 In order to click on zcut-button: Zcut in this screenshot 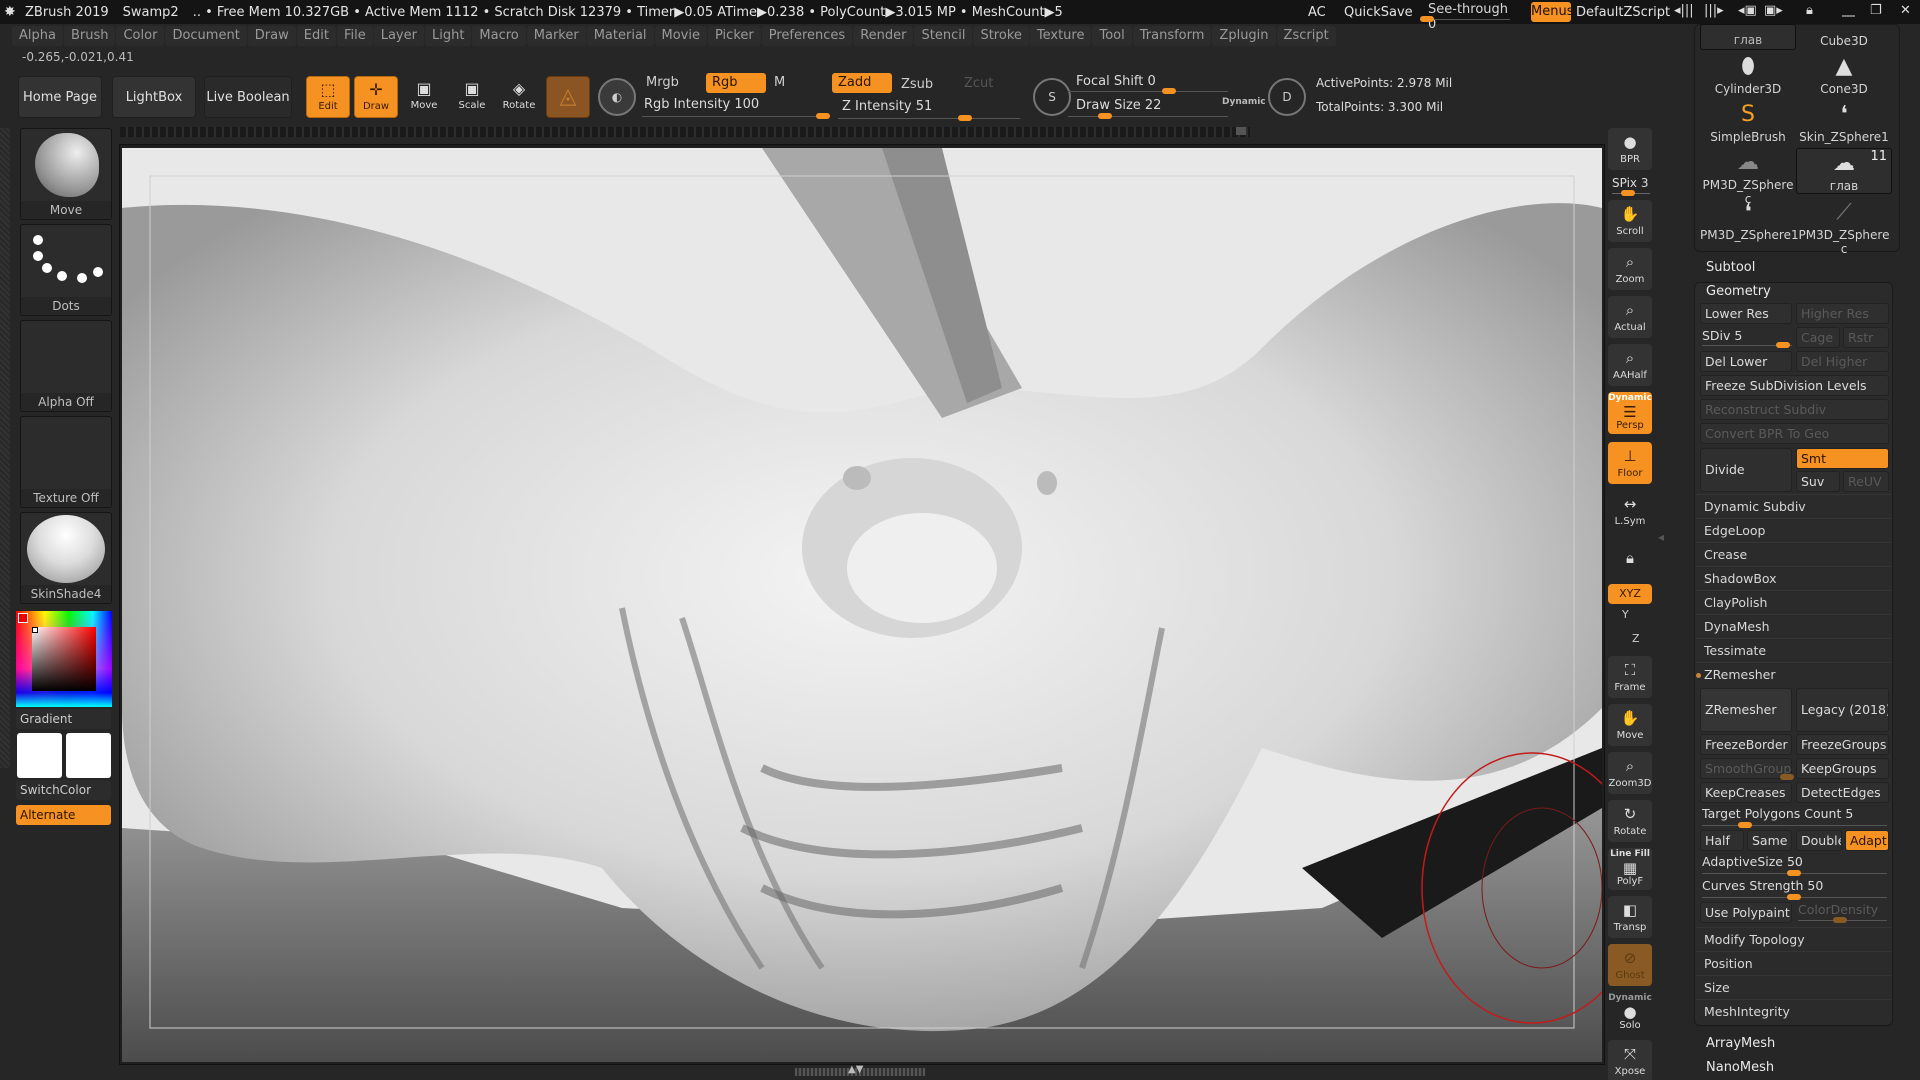, I will do `click(983, 84)`.